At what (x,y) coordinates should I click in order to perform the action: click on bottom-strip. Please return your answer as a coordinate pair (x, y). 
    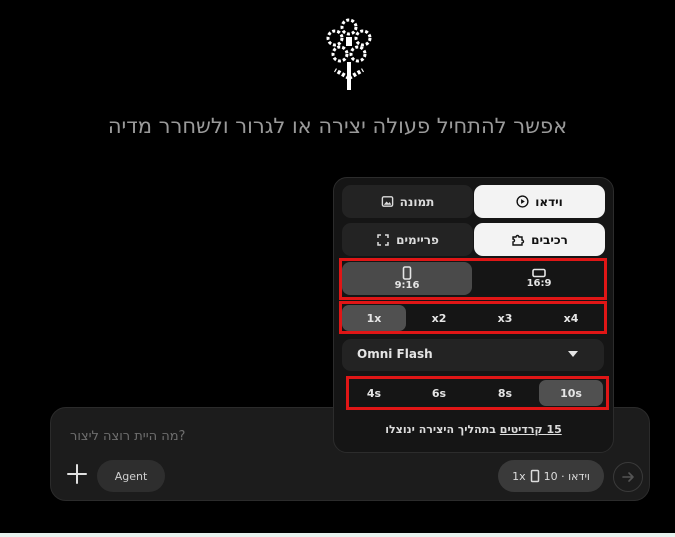
    Looking at the image, I should click on (337, 535).